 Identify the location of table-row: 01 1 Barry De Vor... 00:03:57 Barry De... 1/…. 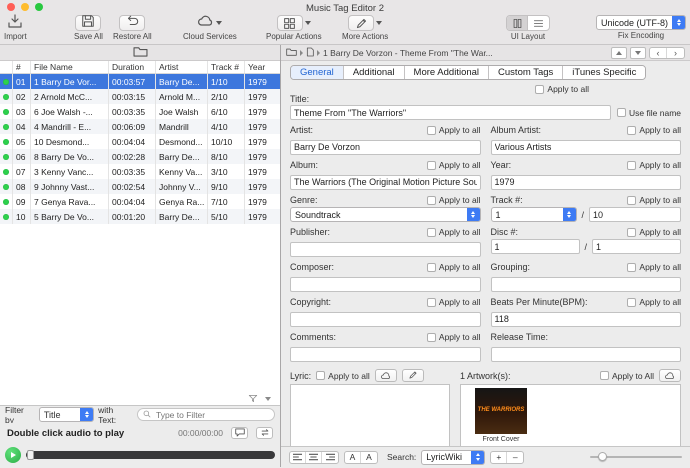
(140, 81).